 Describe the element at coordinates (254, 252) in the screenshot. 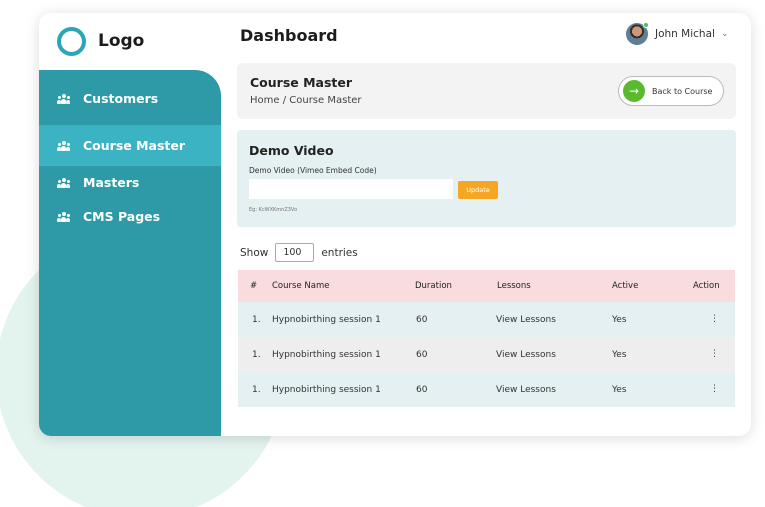

I see `show-label: Show` at that location.